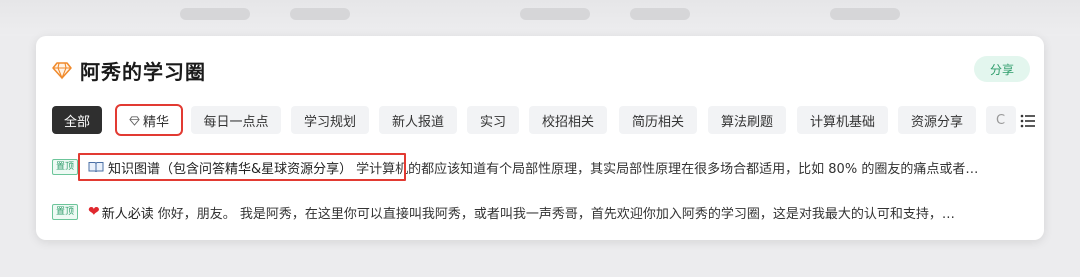 This screenshot has width=1080, height=277. What do you see at coordinates (230, 167) in the screenshot?
I see `post-title: 知识图谱（包含问答精华&星球资源分享）` at bounding box center [230, 167].